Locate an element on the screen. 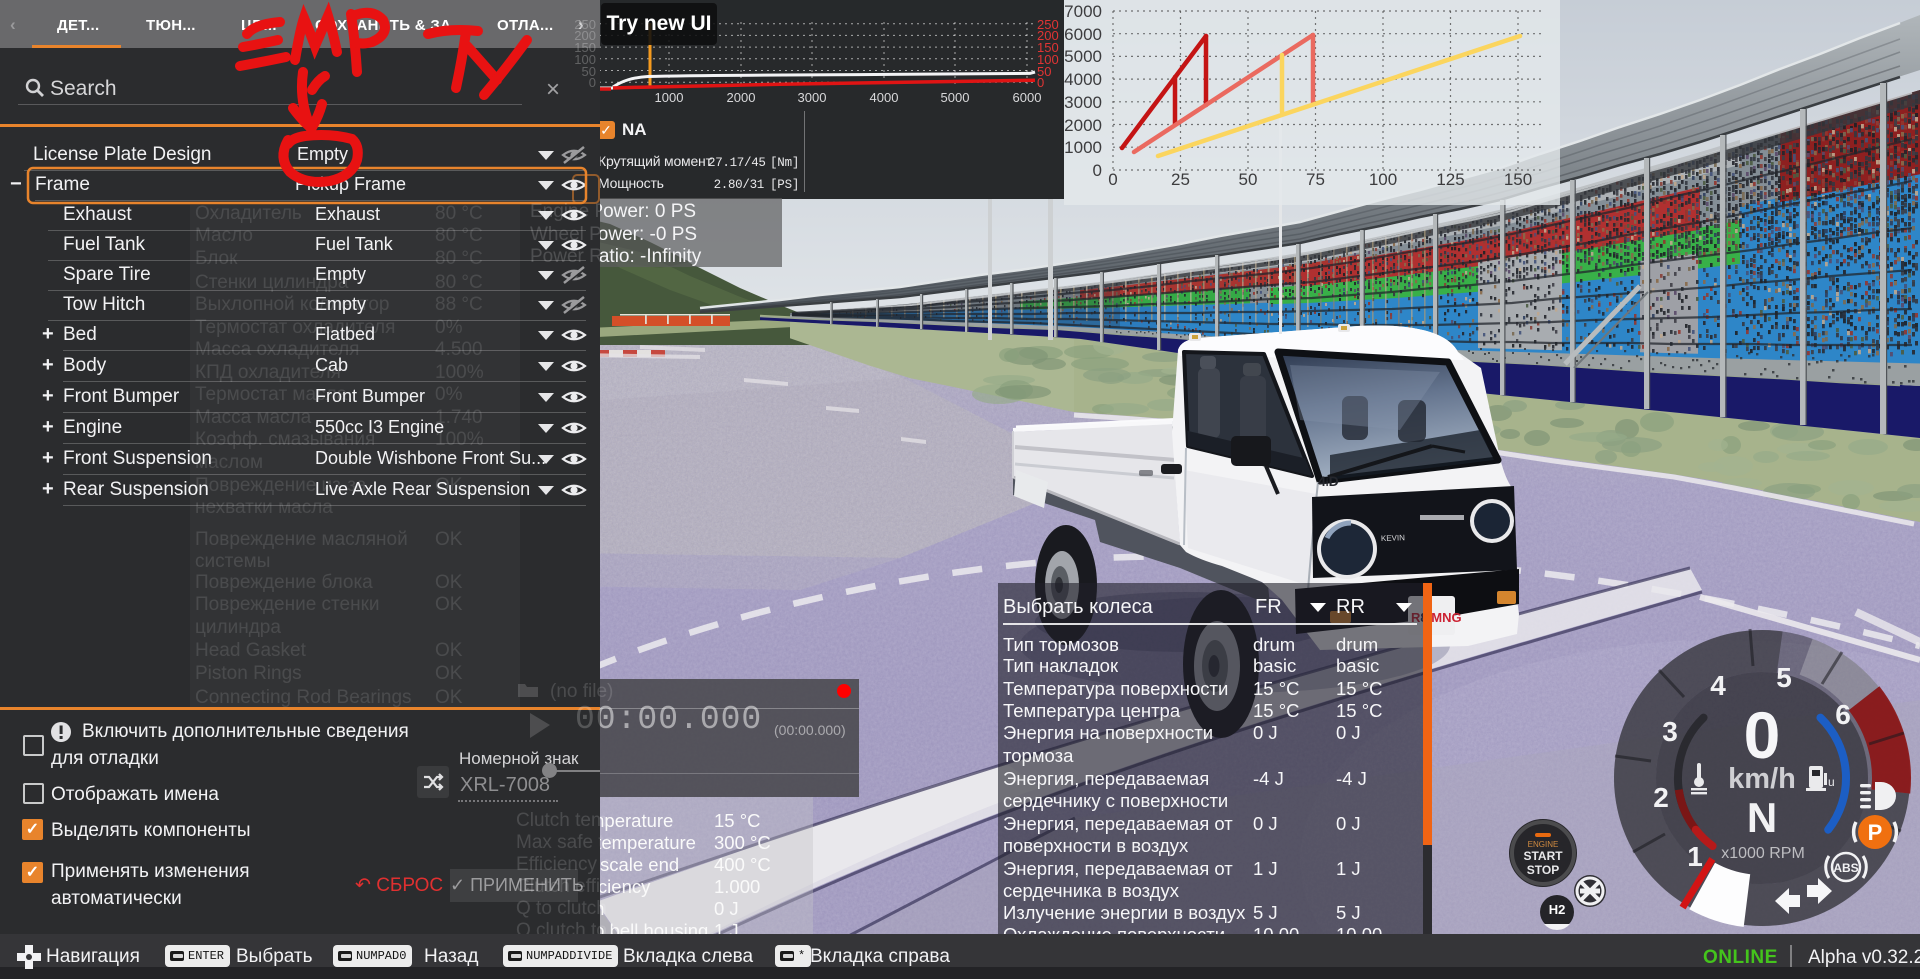  svg-text: km/h is located at coordinates (1762, 779).